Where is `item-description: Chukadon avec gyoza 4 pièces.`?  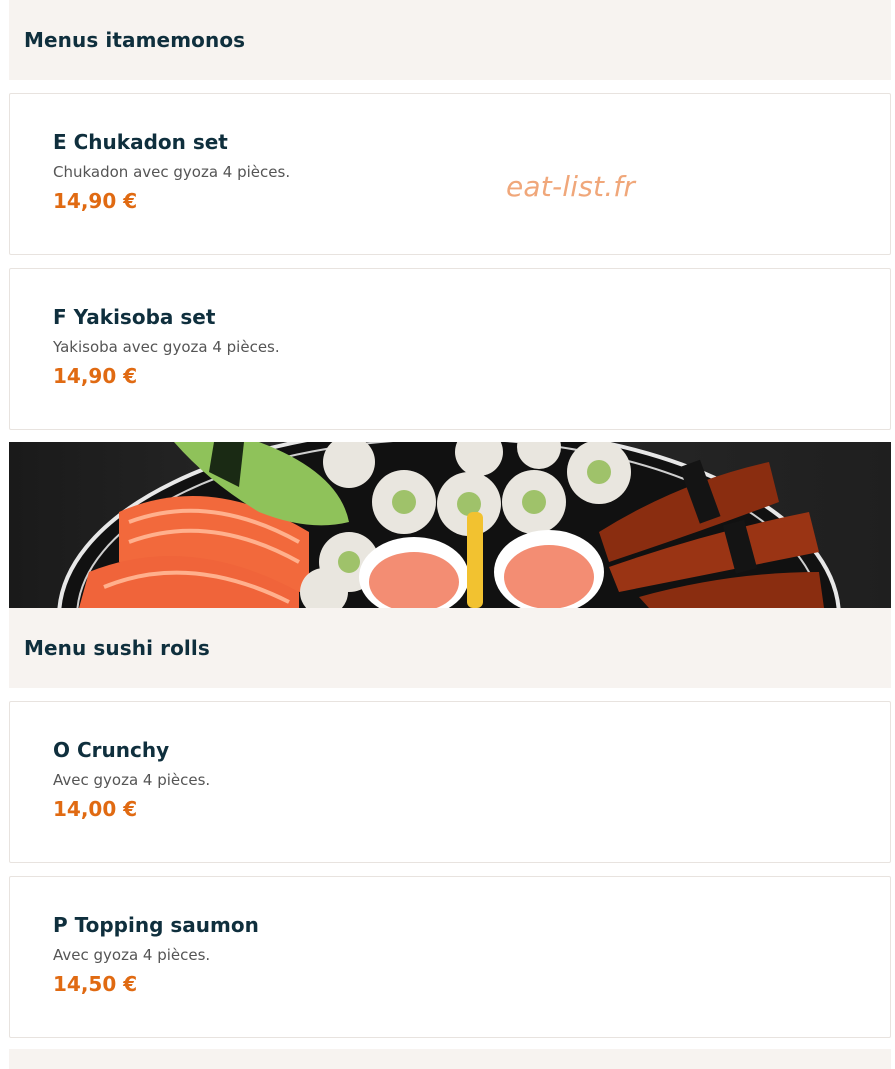 item-description: Chukadon avec gyoza 4 pièces. is located at coordinates (172, 172).